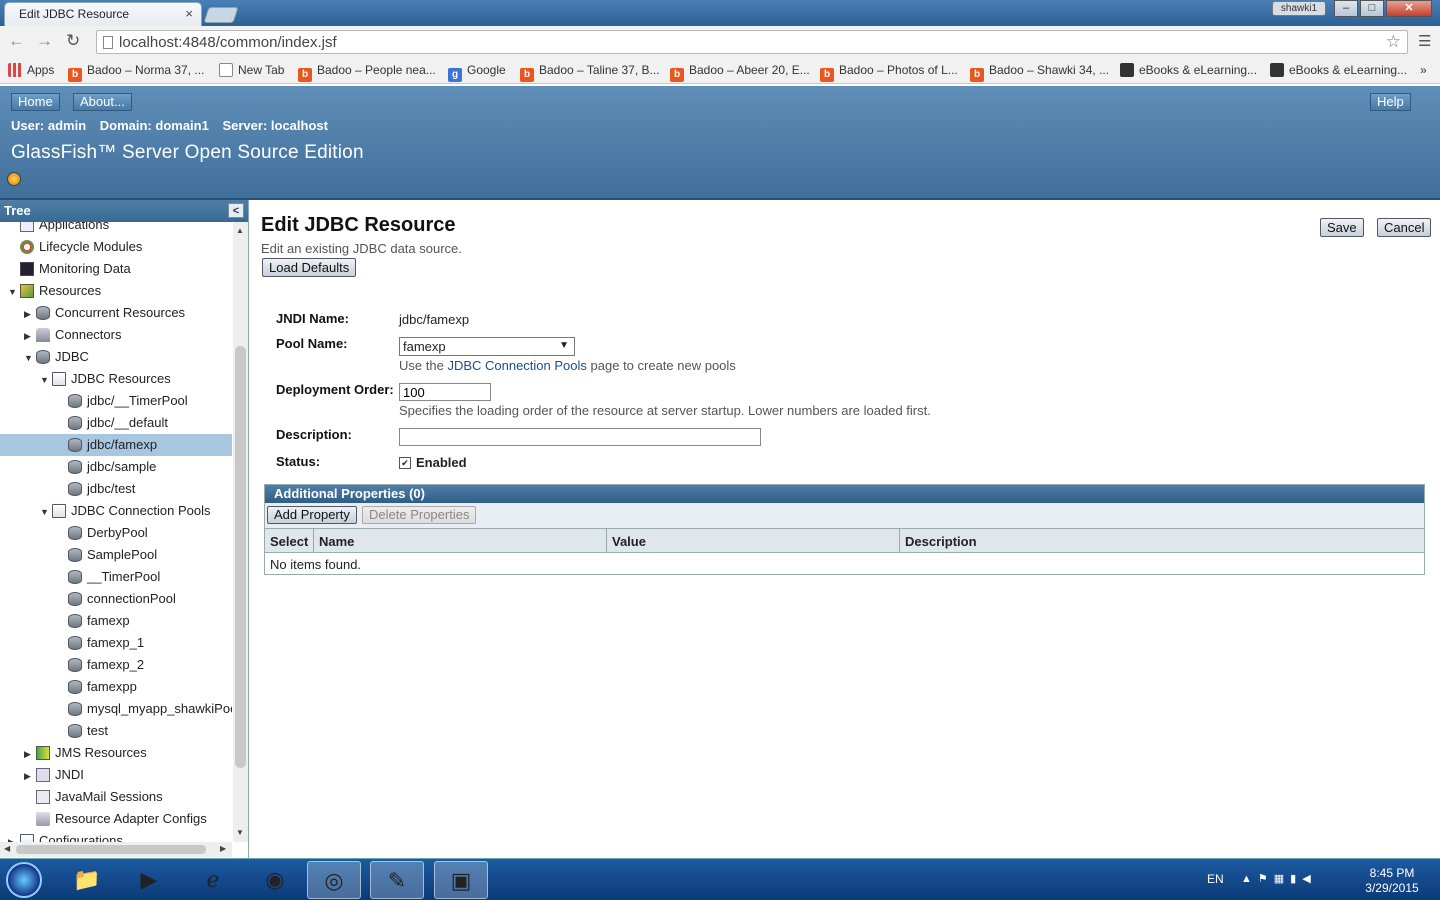  What do you see at coordinates (189, 13) in the screenshot?
I see `tab-close-icon: ×` at bounding box center [189, 13].